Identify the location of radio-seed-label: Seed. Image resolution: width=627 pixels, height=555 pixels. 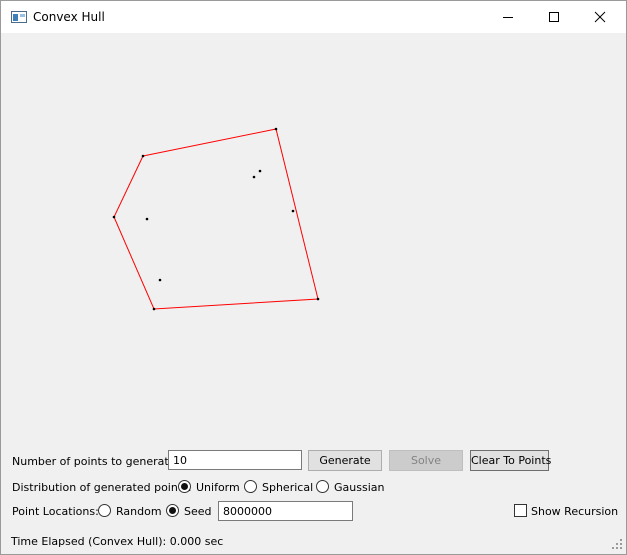
(198, 511).